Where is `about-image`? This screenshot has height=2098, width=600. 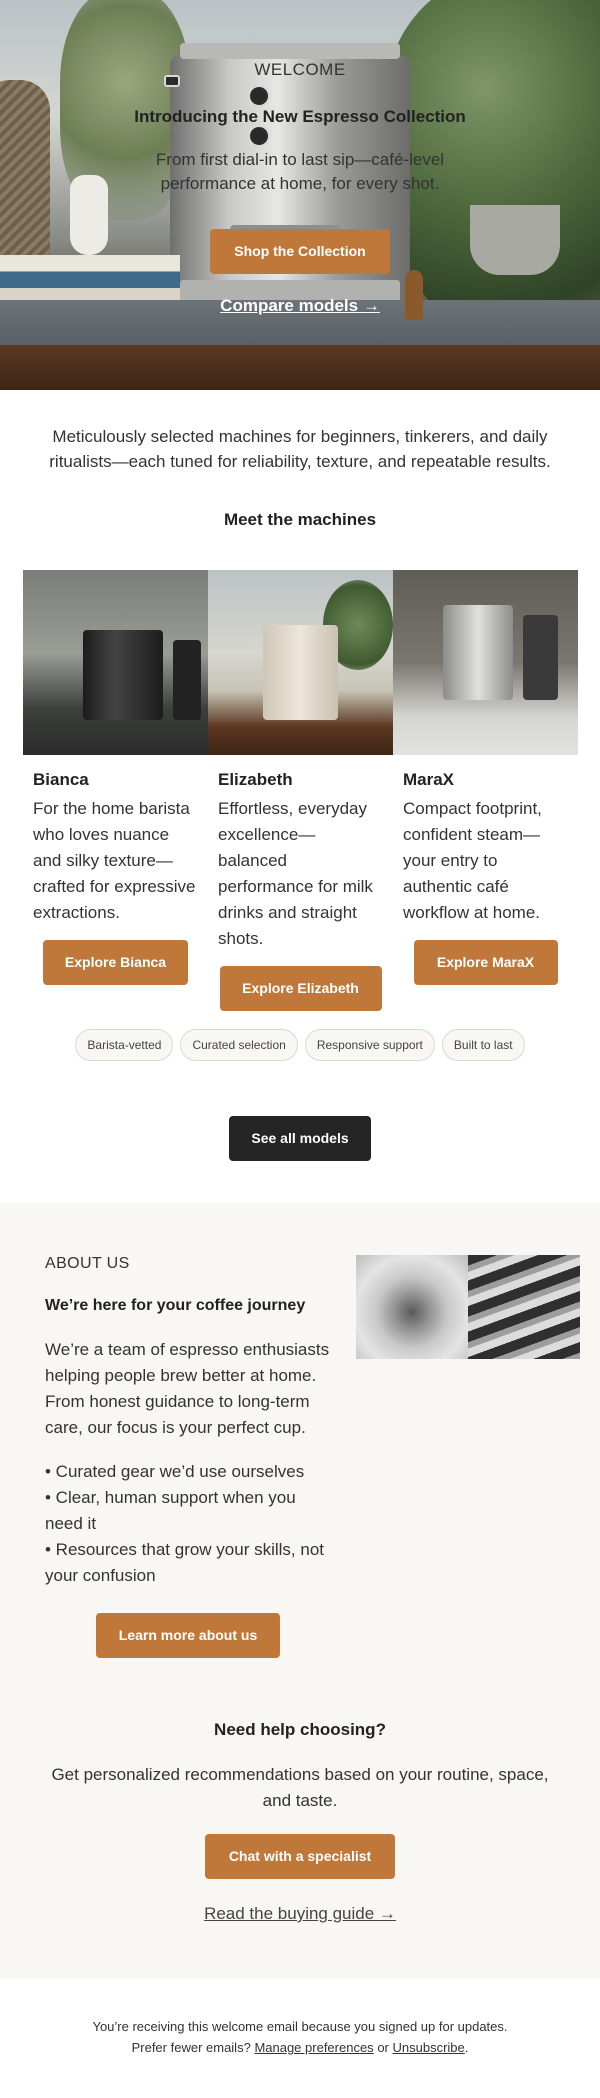 about-image is located at coordinates (468, 1307).